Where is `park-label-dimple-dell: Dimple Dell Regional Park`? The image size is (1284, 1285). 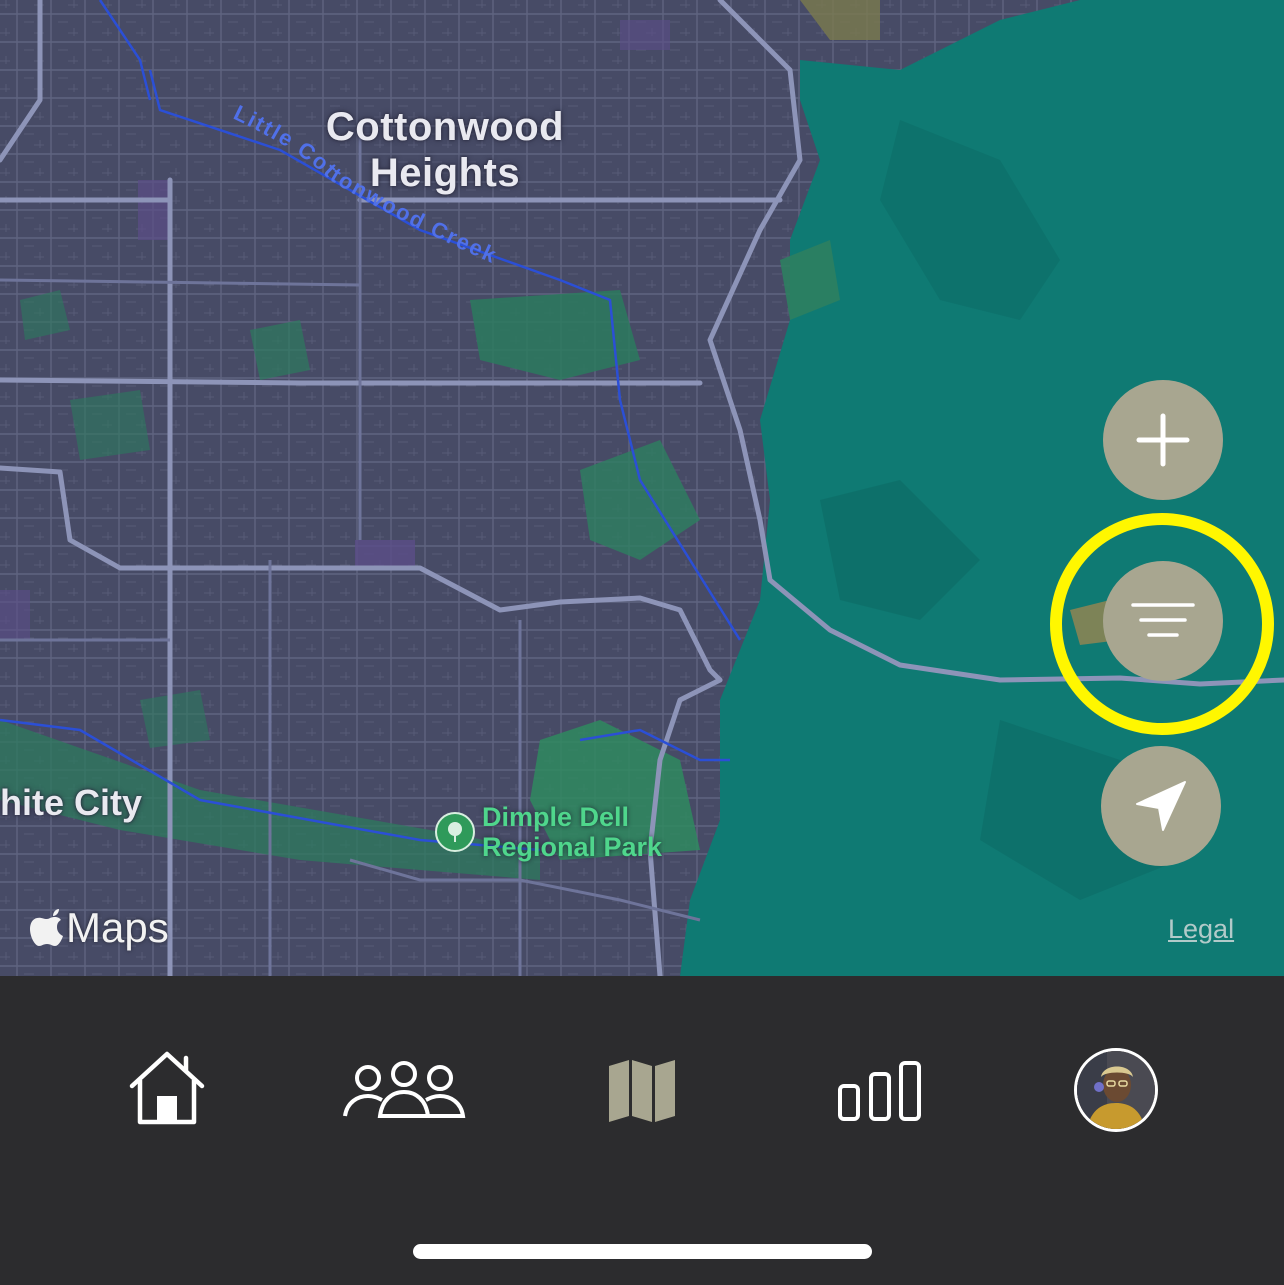
park-label-dimple-dell: Dimple Dell Regional Park is located at coordinates (572, 832).